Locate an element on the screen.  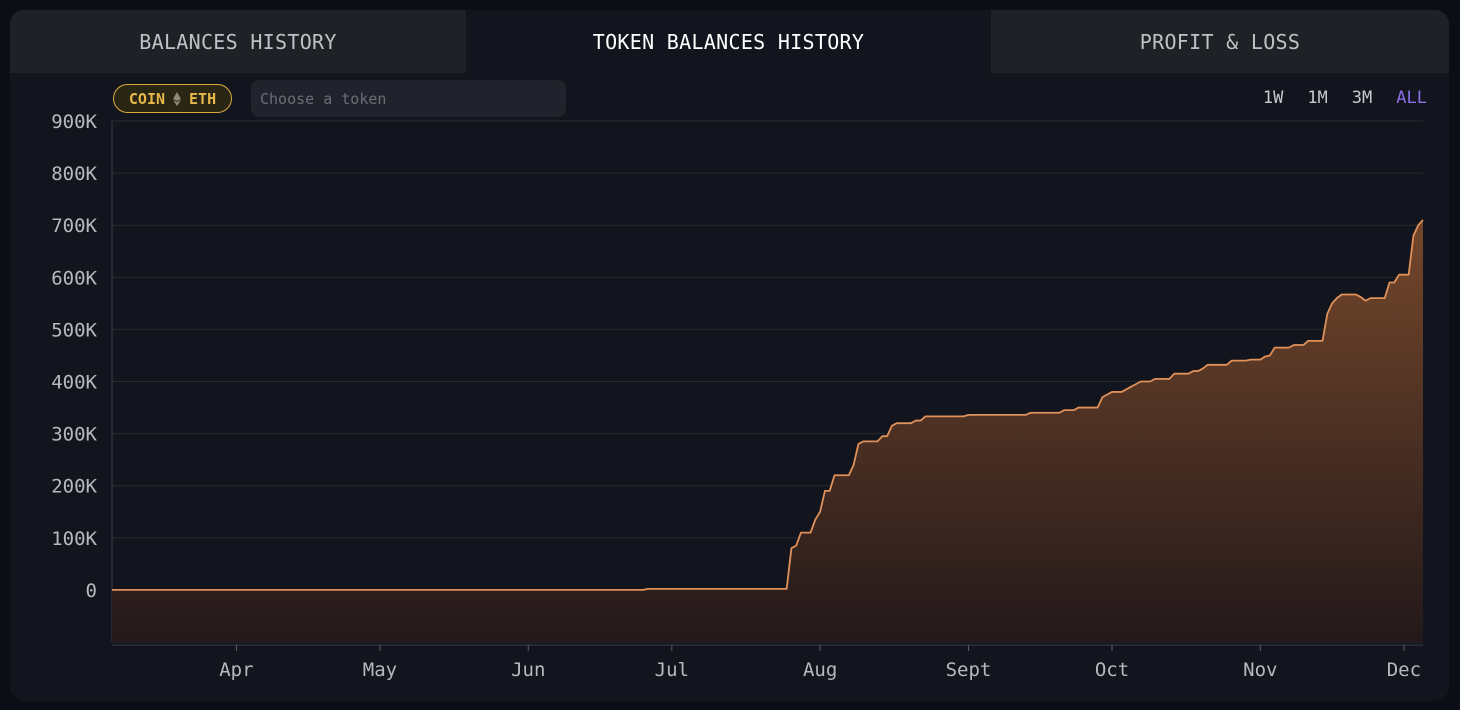
y-axis: 0 100K 200K 300K 400K 500K 600K 700K 800K 900K is located at coordinates (82, 376).